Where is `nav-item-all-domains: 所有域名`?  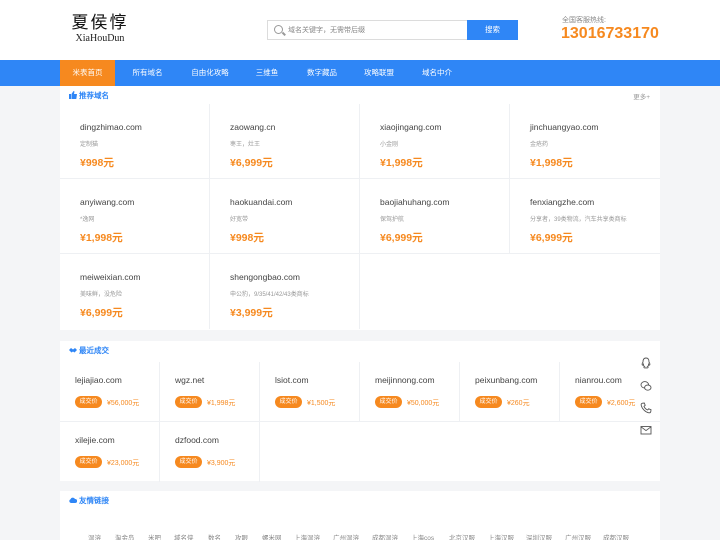
nav-item-all-domains: 所有域名 is located at coordinates (147, 73).